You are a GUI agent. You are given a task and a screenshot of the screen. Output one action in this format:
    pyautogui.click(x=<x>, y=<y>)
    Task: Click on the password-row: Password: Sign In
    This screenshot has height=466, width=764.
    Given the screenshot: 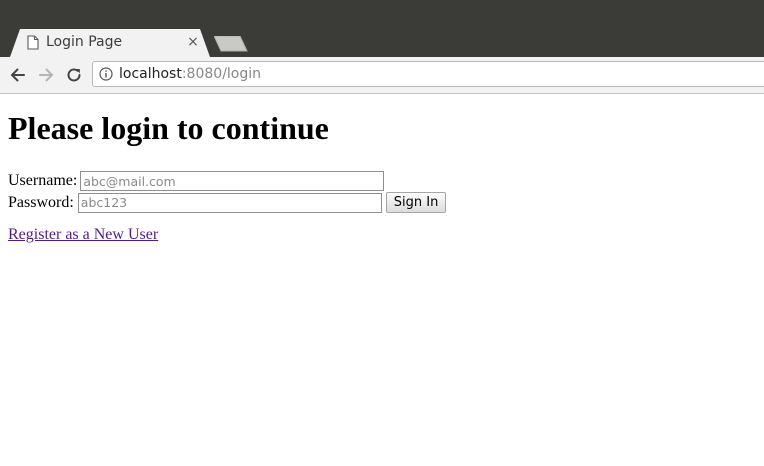 What is the action you would take?
    pyautogui.click(x=227, y=203)
    